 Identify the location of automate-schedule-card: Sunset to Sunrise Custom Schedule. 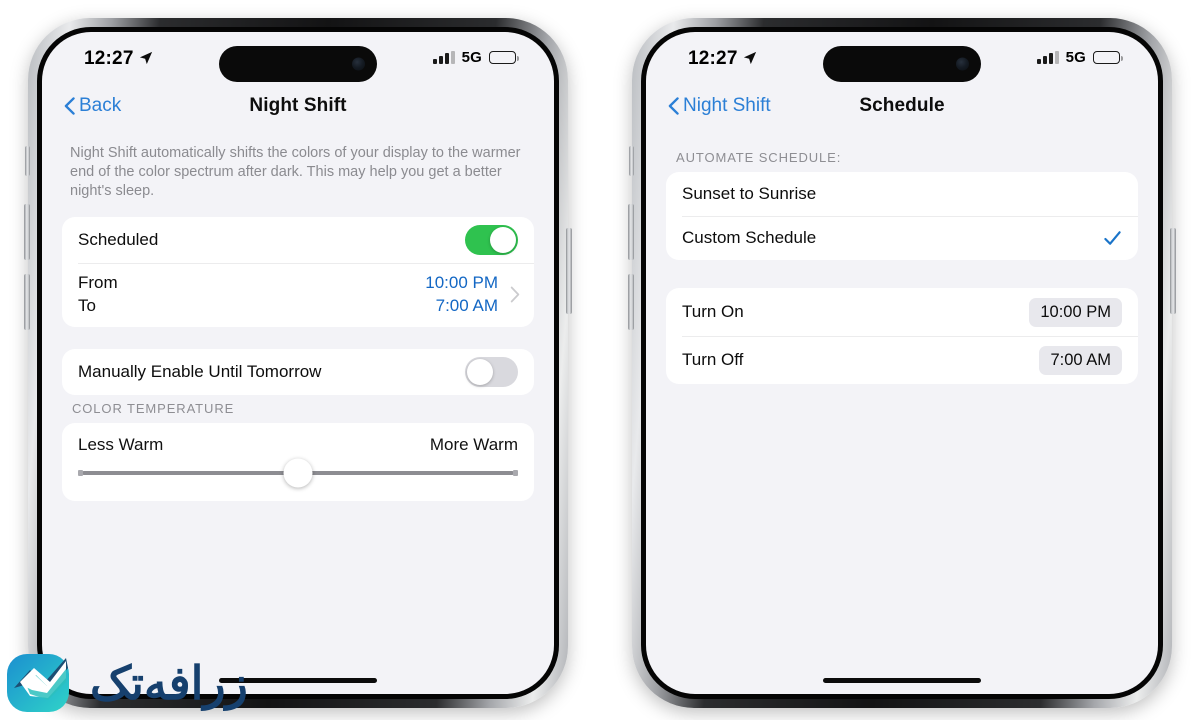
(902, 216).